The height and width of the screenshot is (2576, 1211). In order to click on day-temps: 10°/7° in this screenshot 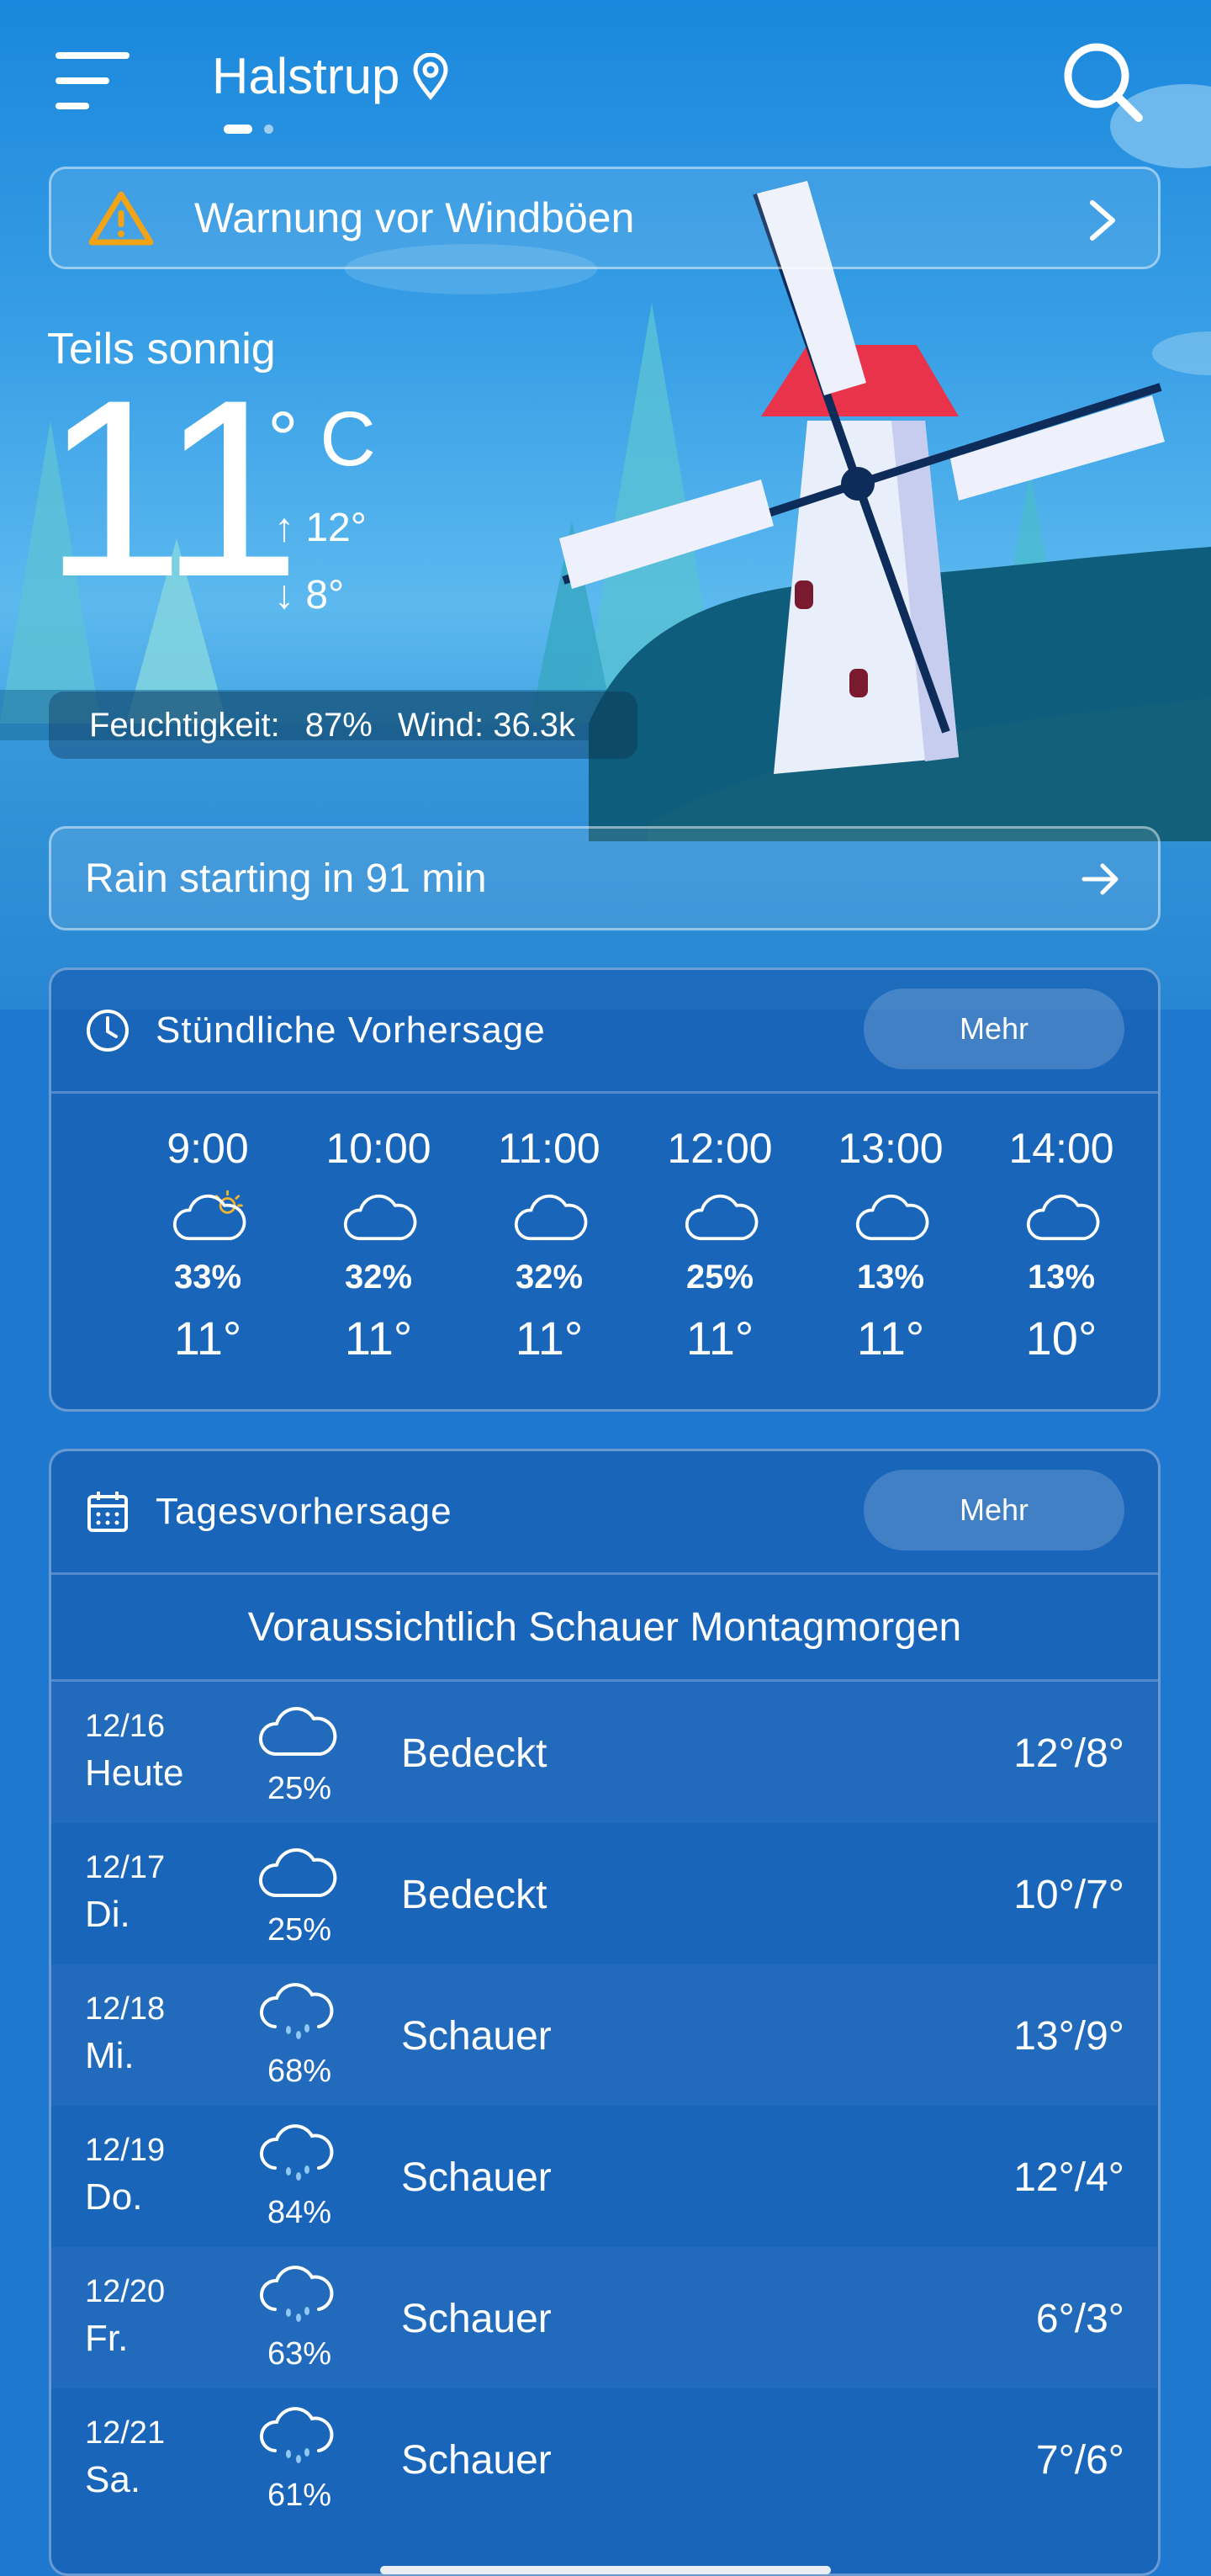, I will do `click(1068, 1895)`.